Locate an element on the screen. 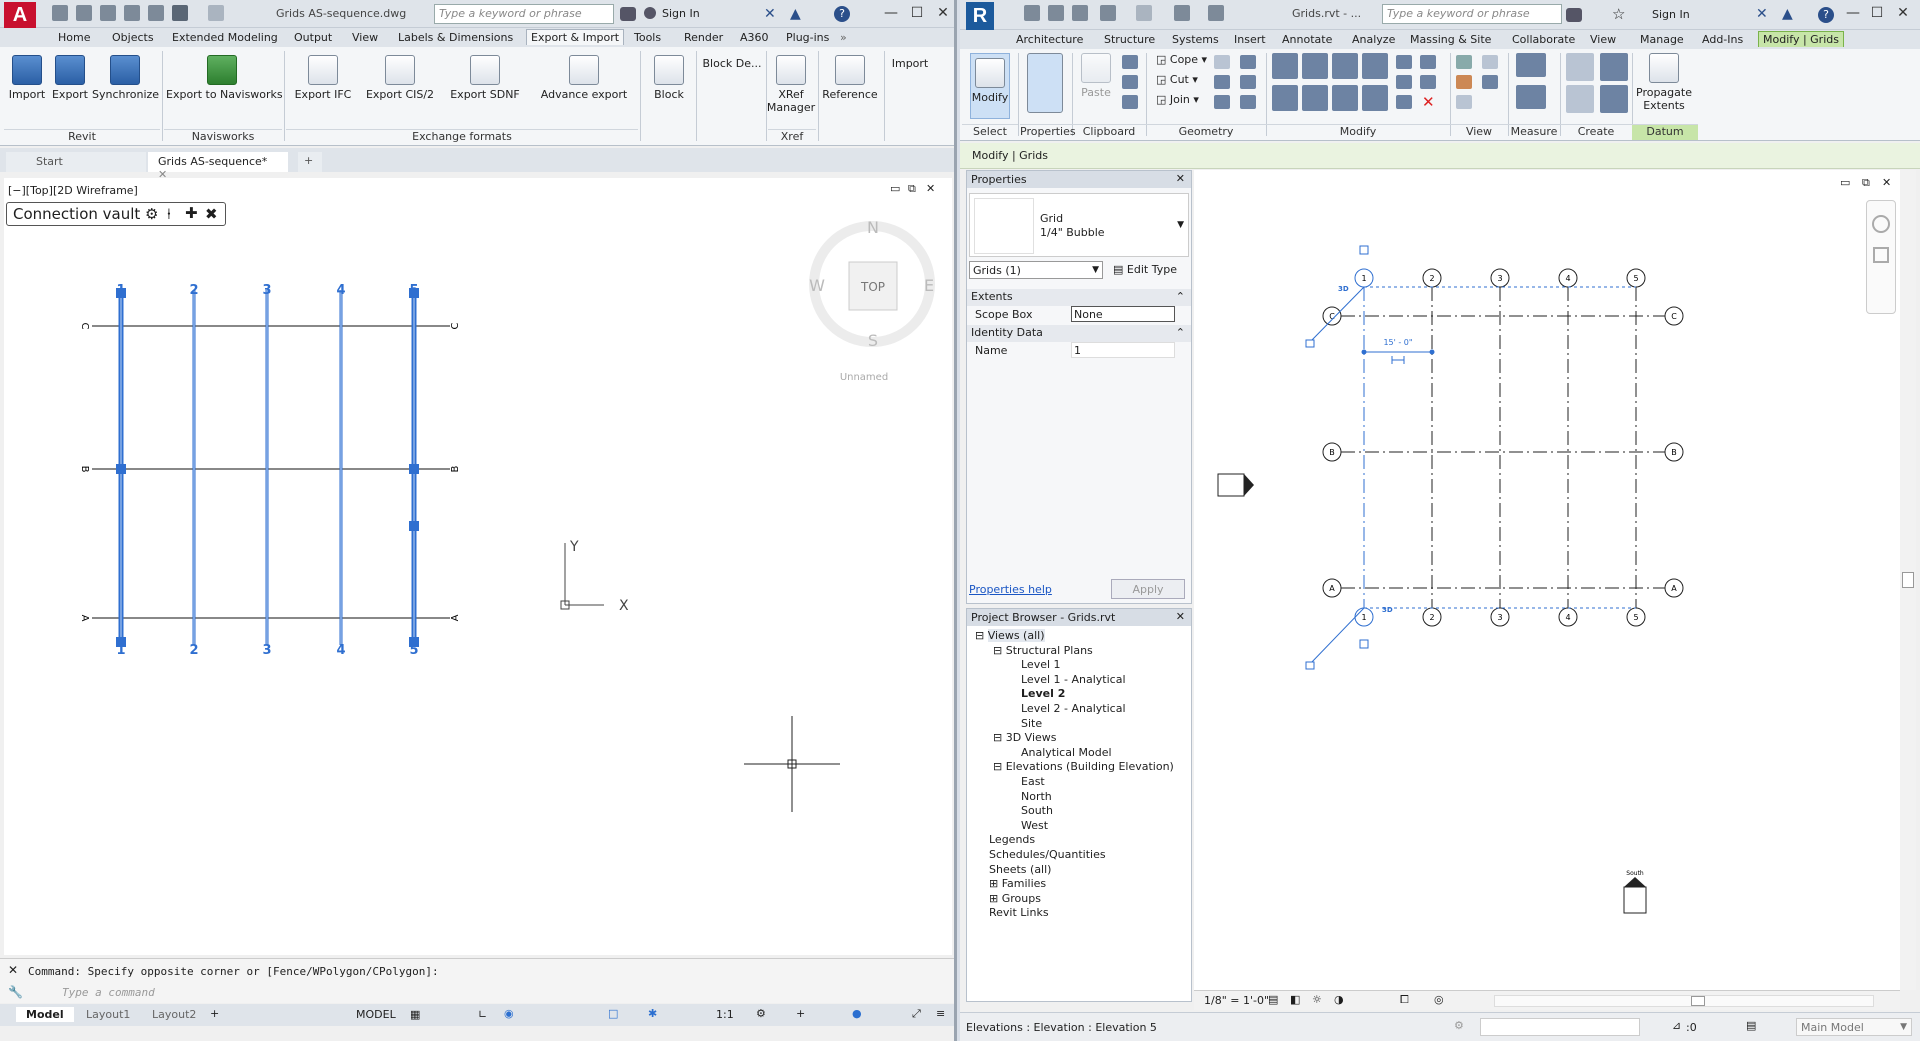  start-tab: Start is located at coordinates (76, 162).